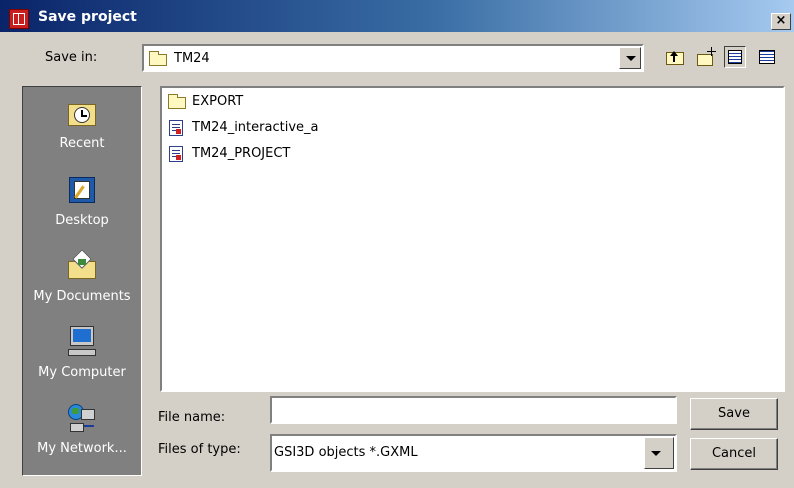  I want to click on place-label: Recent, so click(82, 143).